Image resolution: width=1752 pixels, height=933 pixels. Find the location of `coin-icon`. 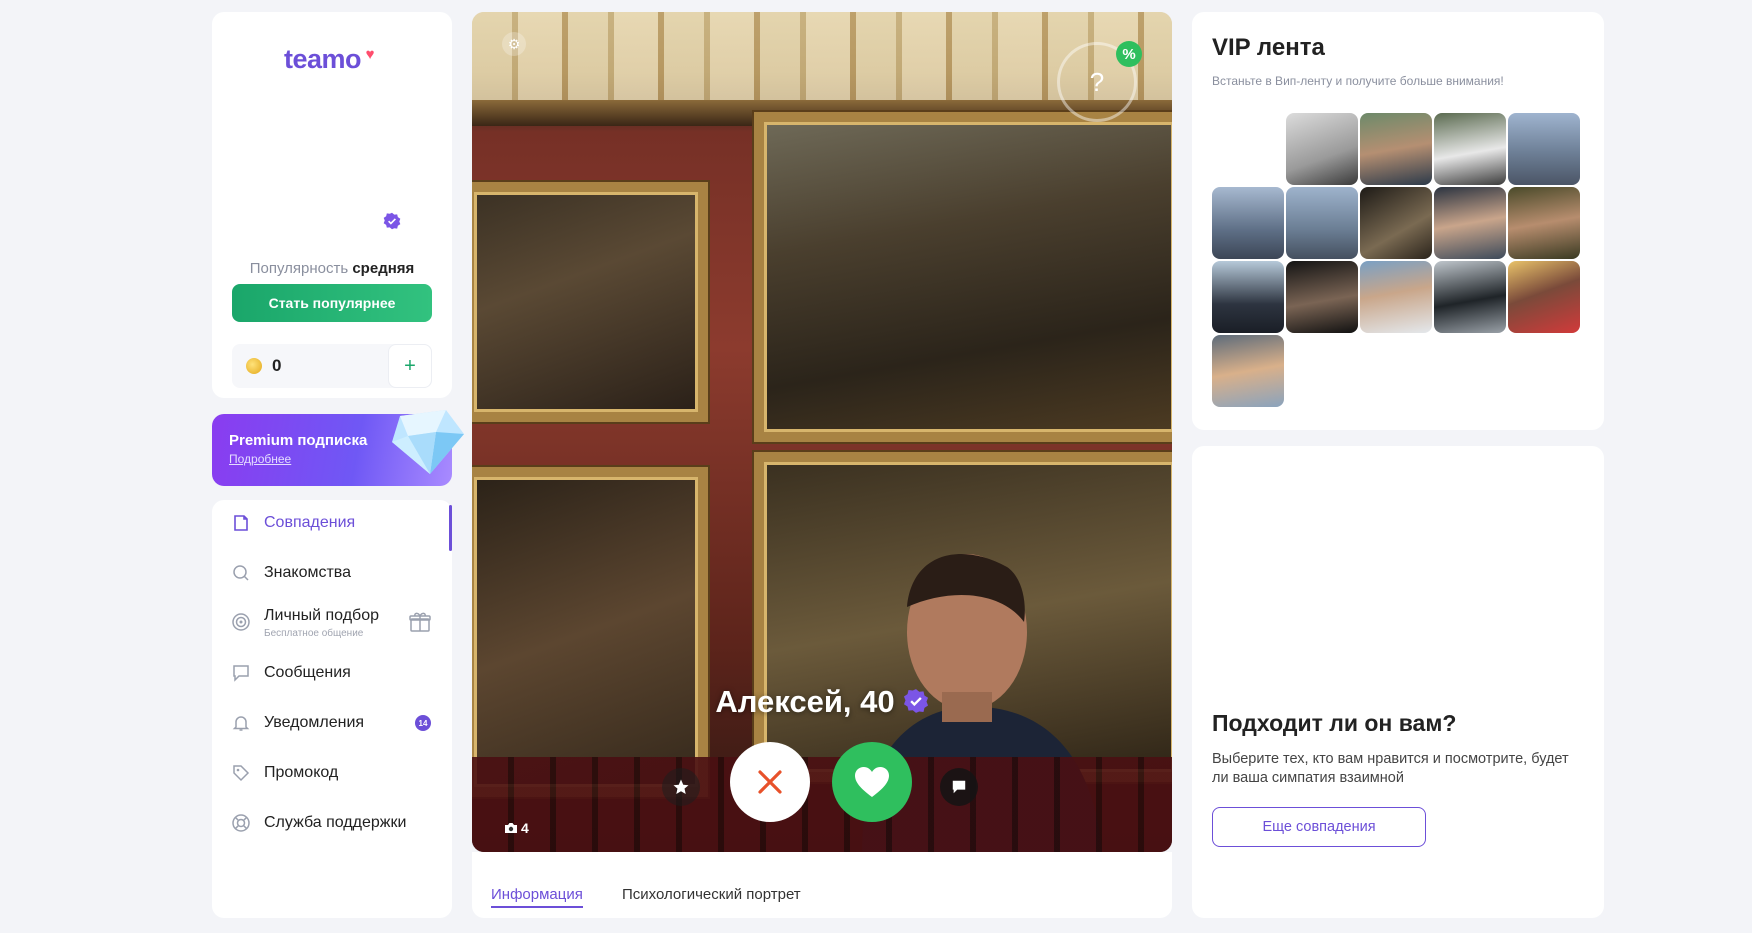

coin-icon is located at coordinates (254, 366).